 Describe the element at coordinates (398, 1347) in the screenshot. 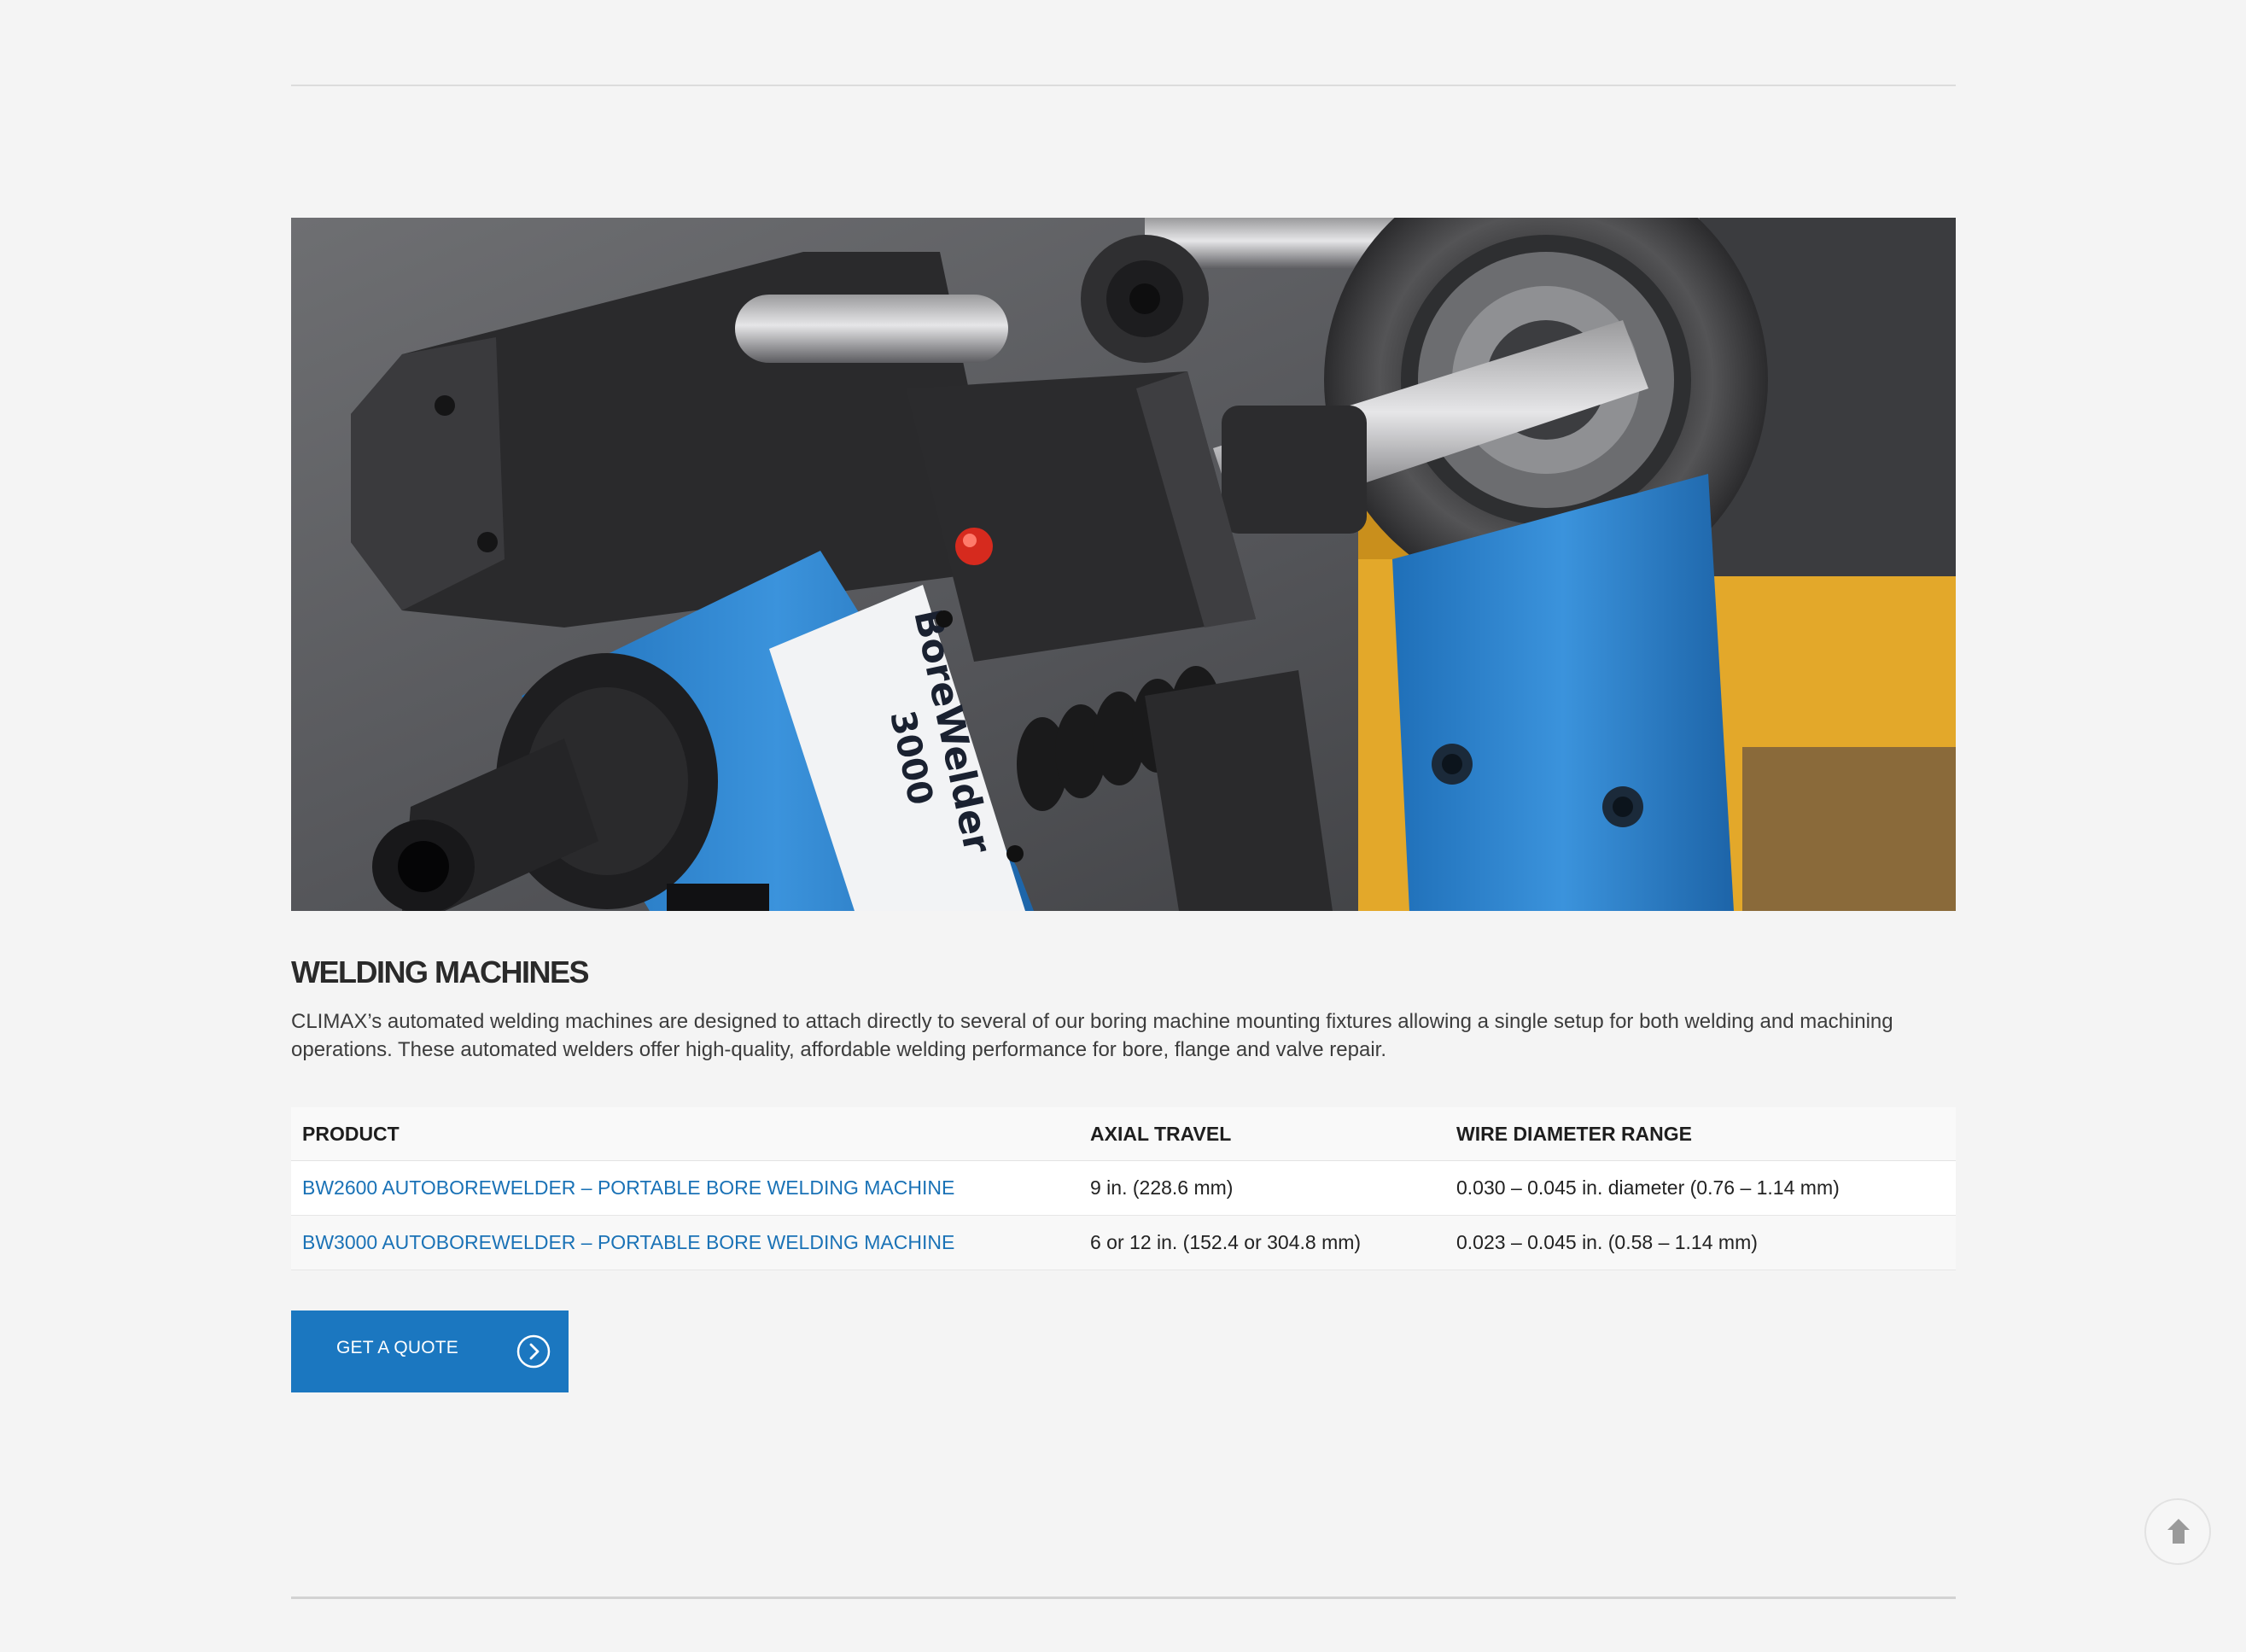

I see `get-a-quote-label: GET A QUOTE` at that location.